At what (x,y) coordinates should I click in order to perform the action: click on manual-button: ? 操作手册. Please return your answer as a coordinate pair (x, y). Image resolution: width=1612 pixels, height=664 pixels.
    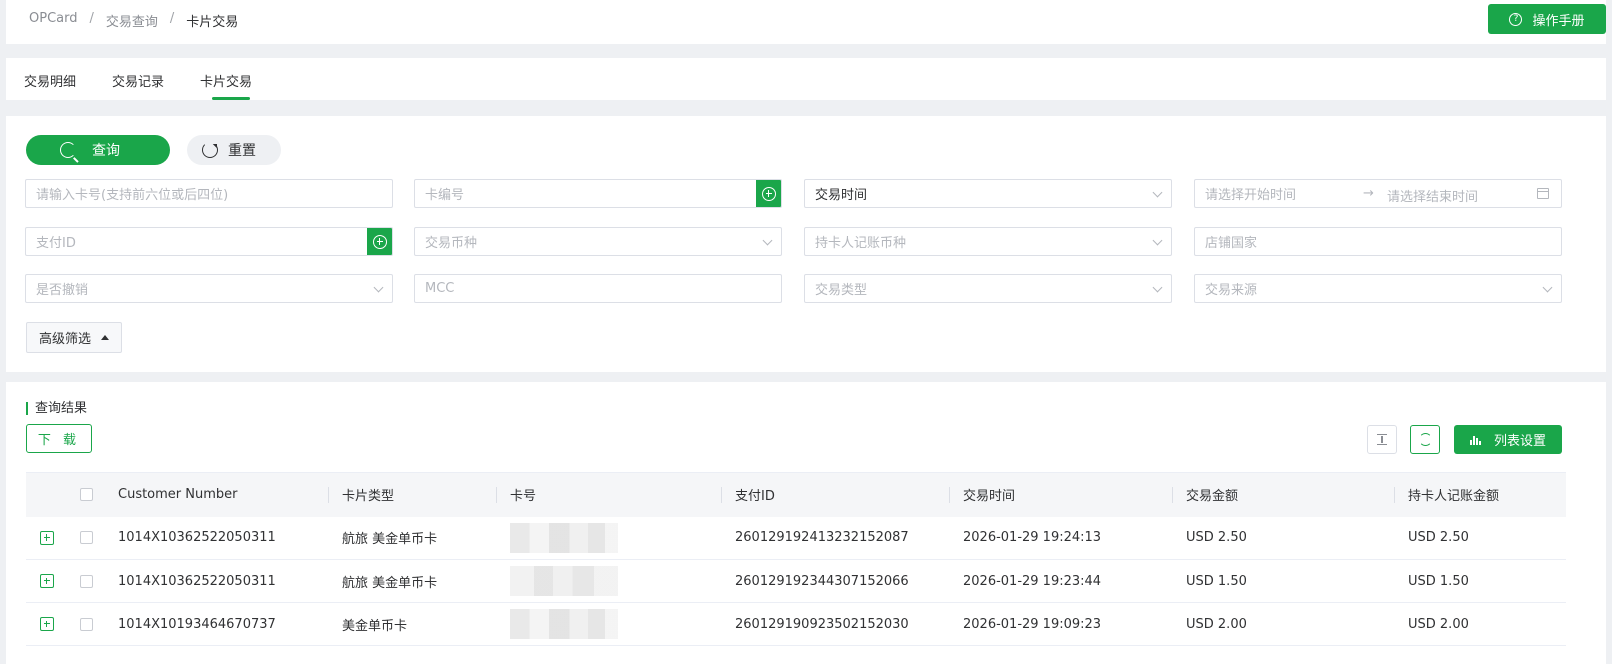
    Looking at the image, I should click on (1547, 19).